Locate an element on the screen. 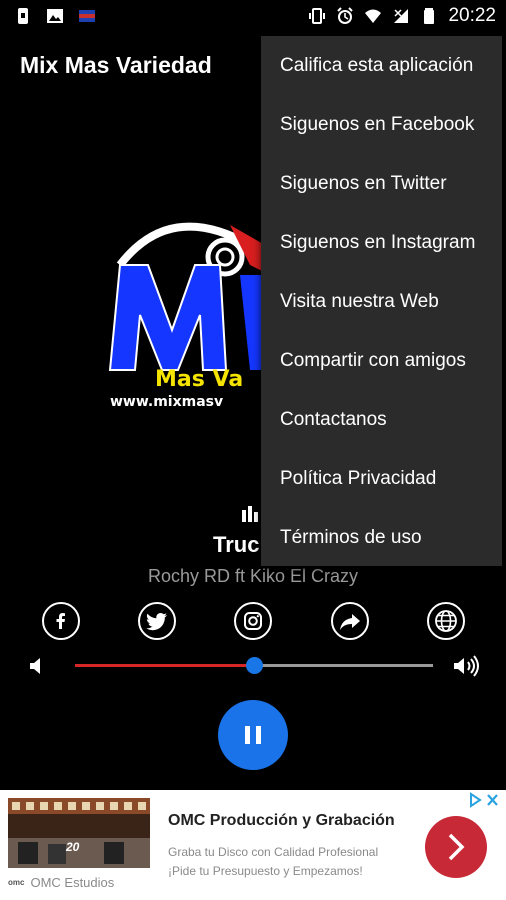 Image resolution: width=506 pixels, height=900 pixels. logo-text-brand: Mas Va is located at coordinates (199, 379).